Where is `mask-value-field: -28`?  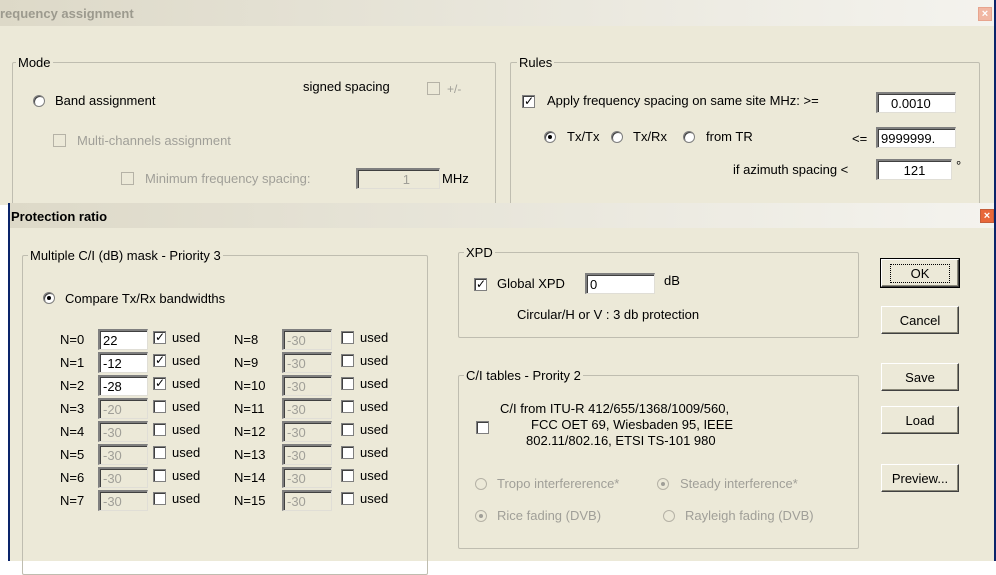
mask-value-field: -28 is located at coordinates (123, 385).